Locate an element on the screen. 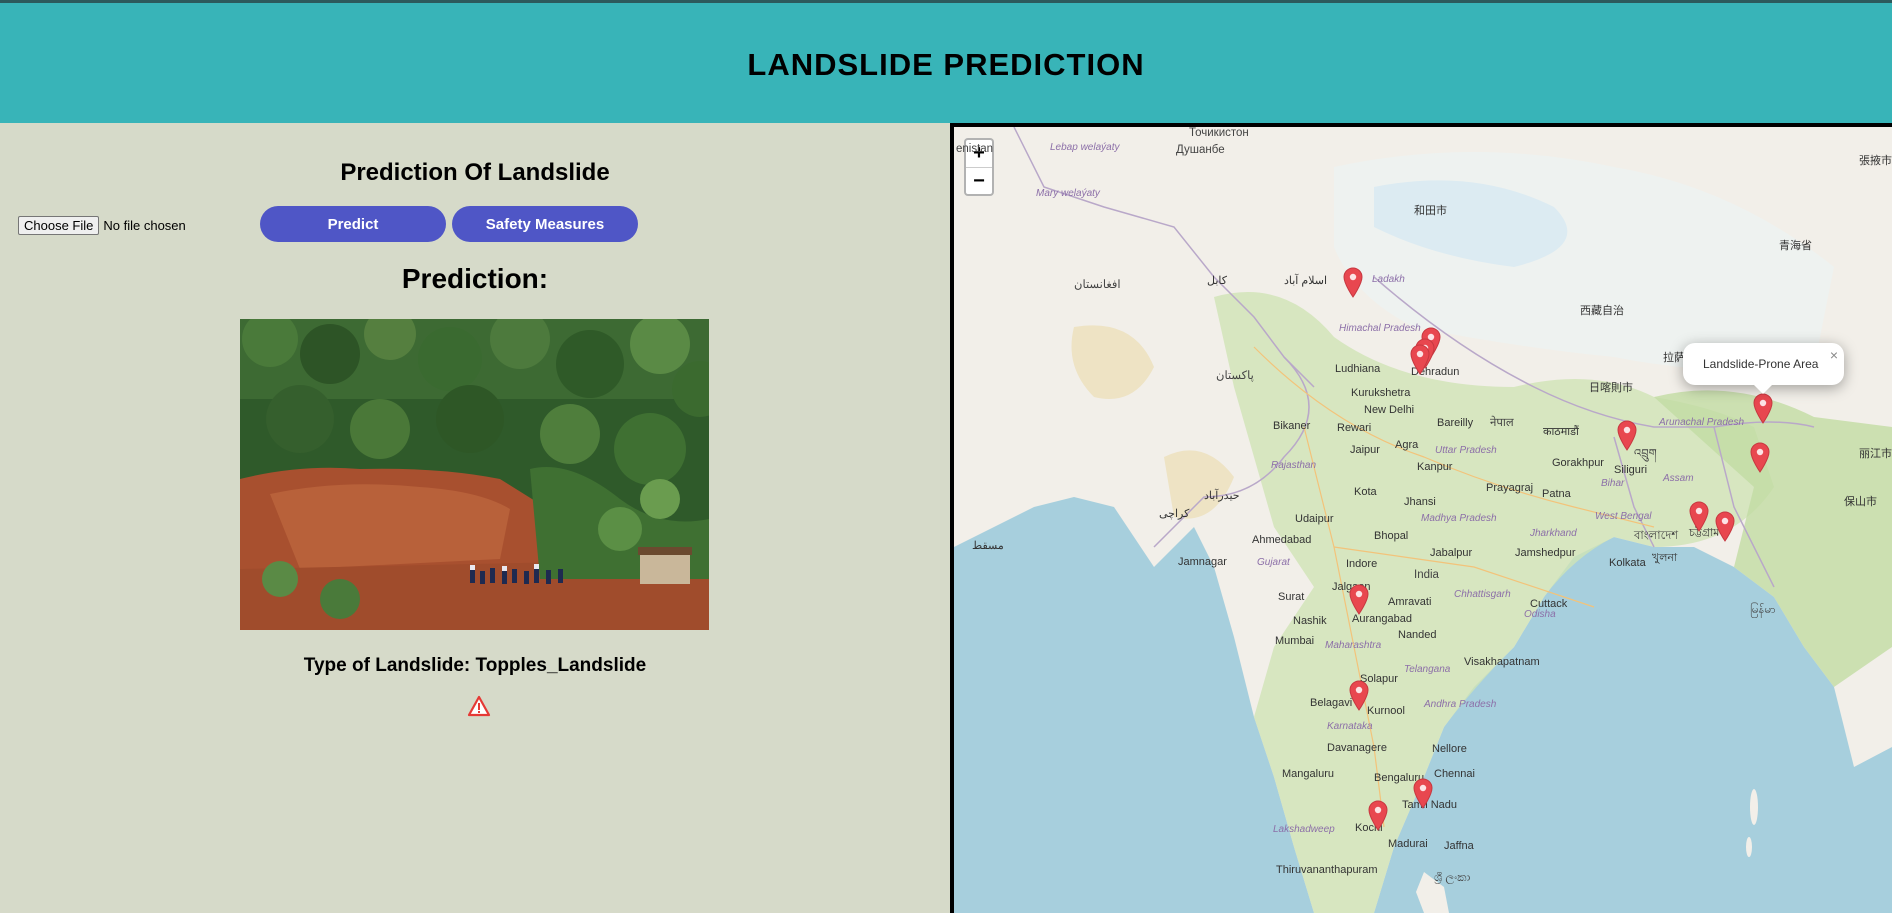  map-label: Kurnool is located at coordinates (1386, 711).